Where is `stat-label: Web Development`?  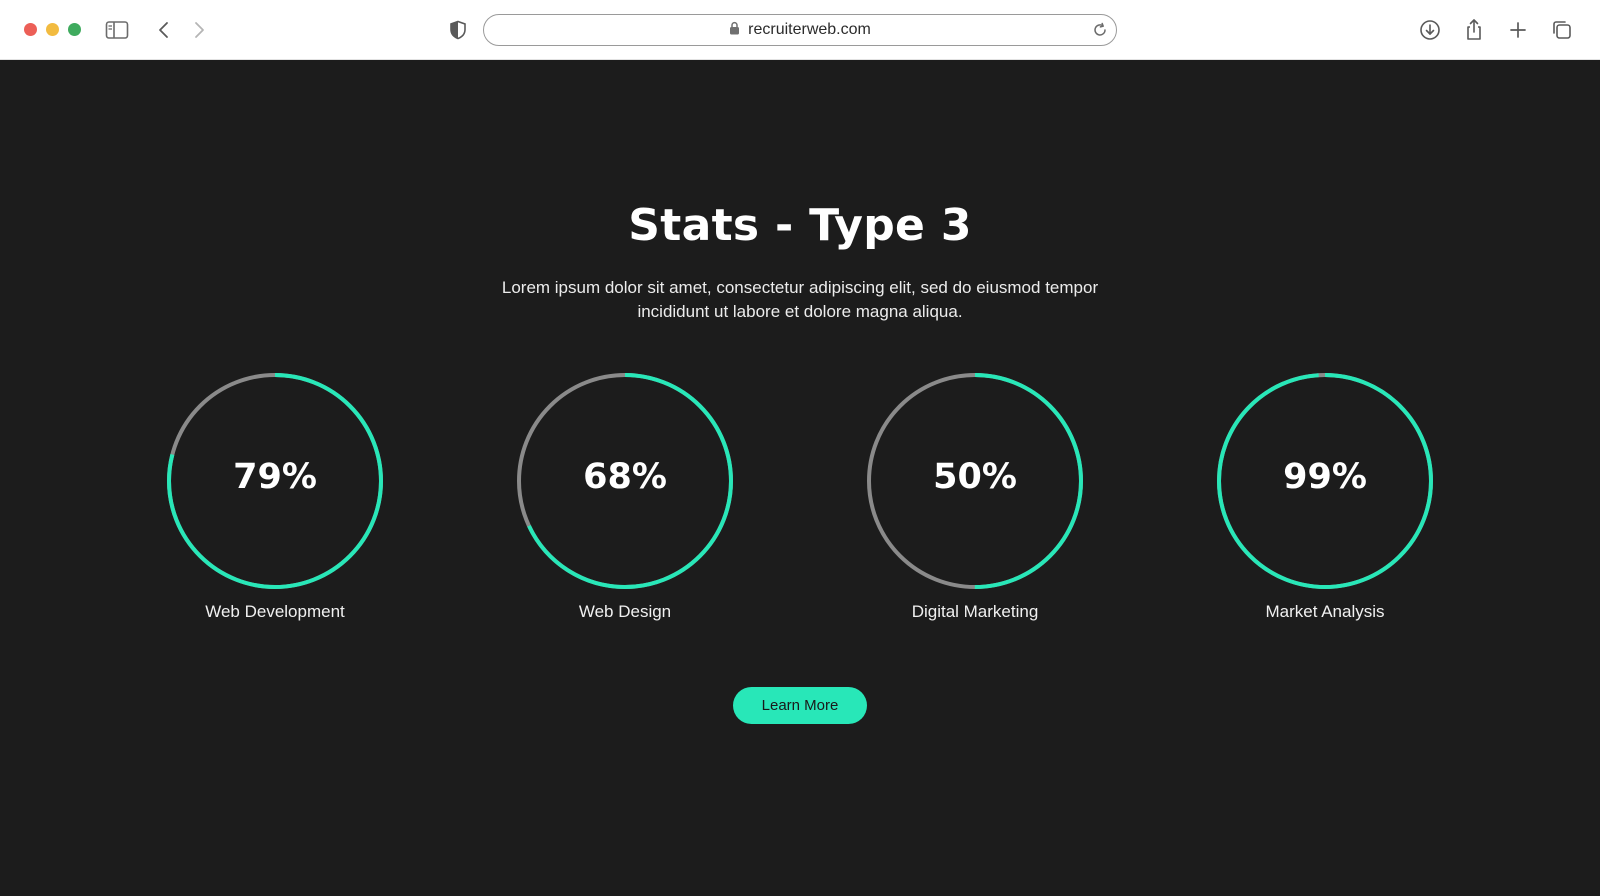 stat-label: Web Development is located at coordinates (275, 611).